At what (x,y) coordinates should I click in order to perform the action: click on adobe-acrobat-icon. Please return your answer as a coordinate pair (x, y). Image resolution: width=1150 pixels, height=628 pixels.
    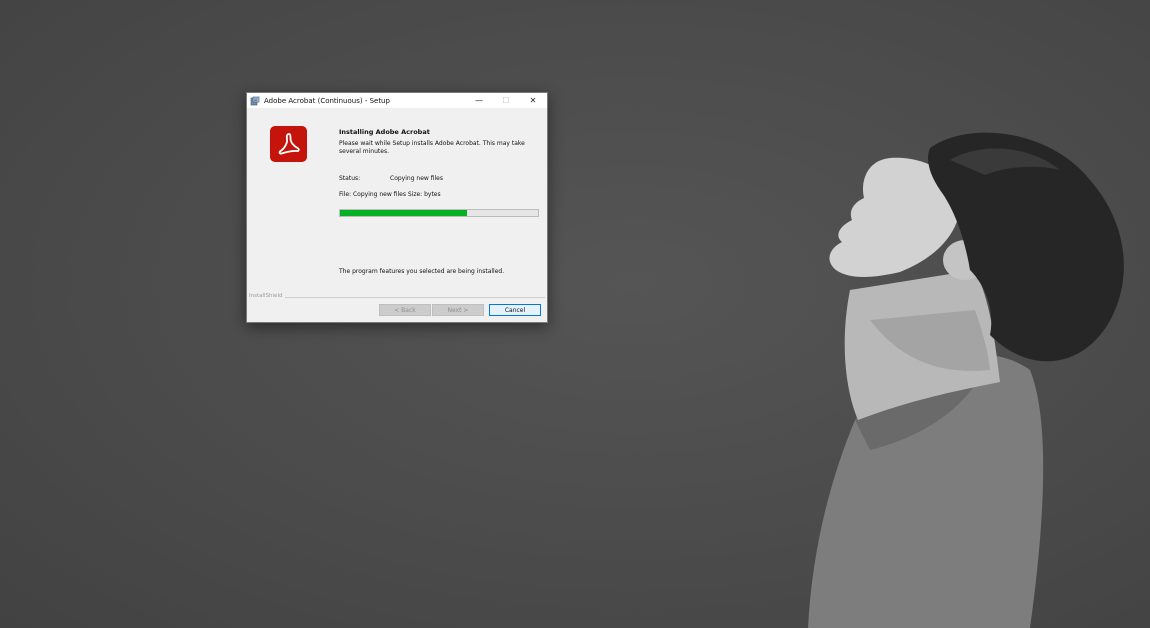
    Looking at the image, I should click on (288, 144).